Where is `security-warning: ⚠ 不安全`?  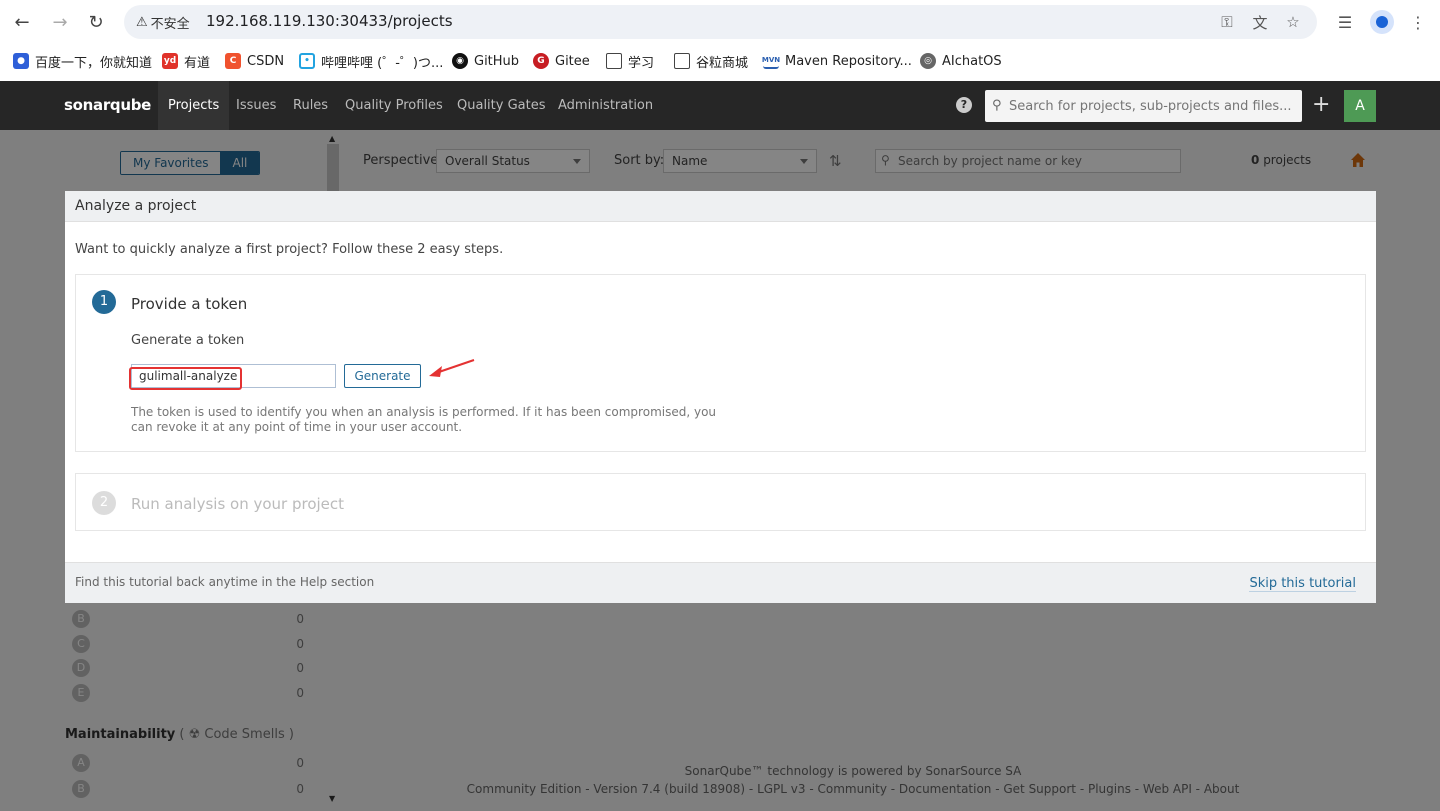 security-warning: ⚠ 不安全 is located at coordinates (163, 22).